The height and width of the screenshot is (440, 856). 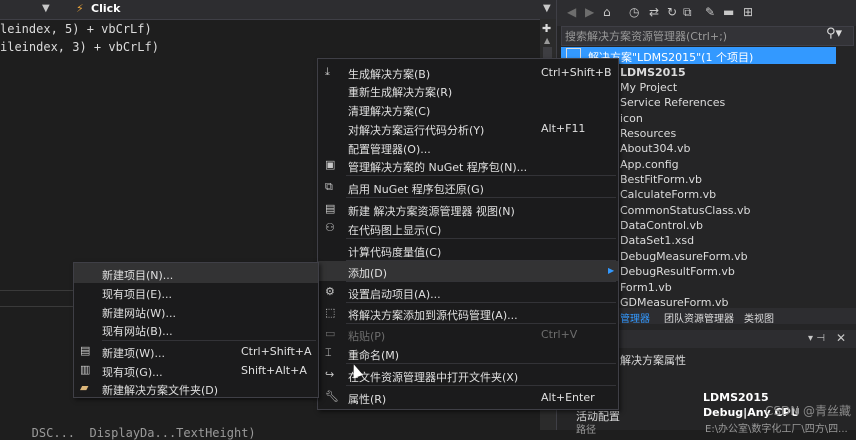 I want to click on nuget-icon: ▣, so click(x=330, y=164).